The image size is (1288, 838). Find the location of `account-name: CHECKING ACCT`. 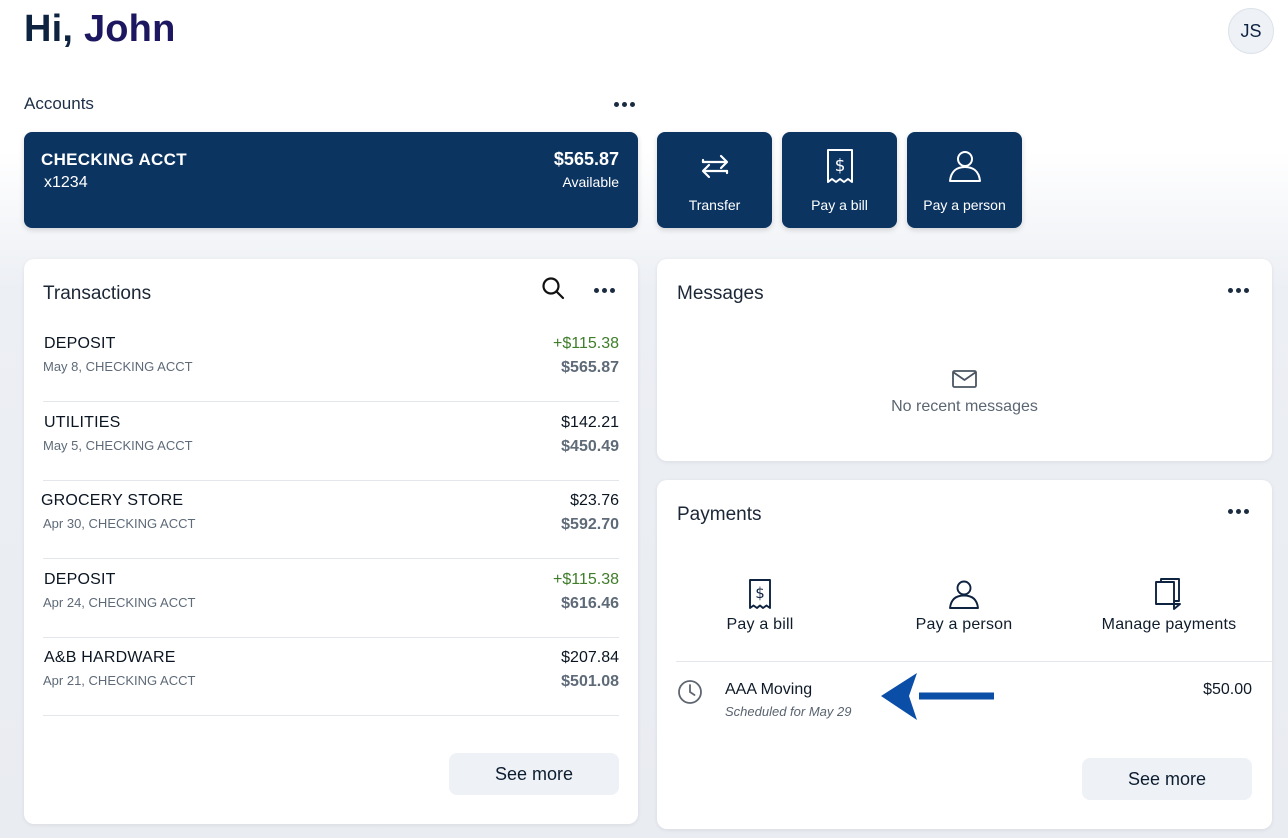

account-name: CHECKING ACCT is located at coordinates (114, 159).